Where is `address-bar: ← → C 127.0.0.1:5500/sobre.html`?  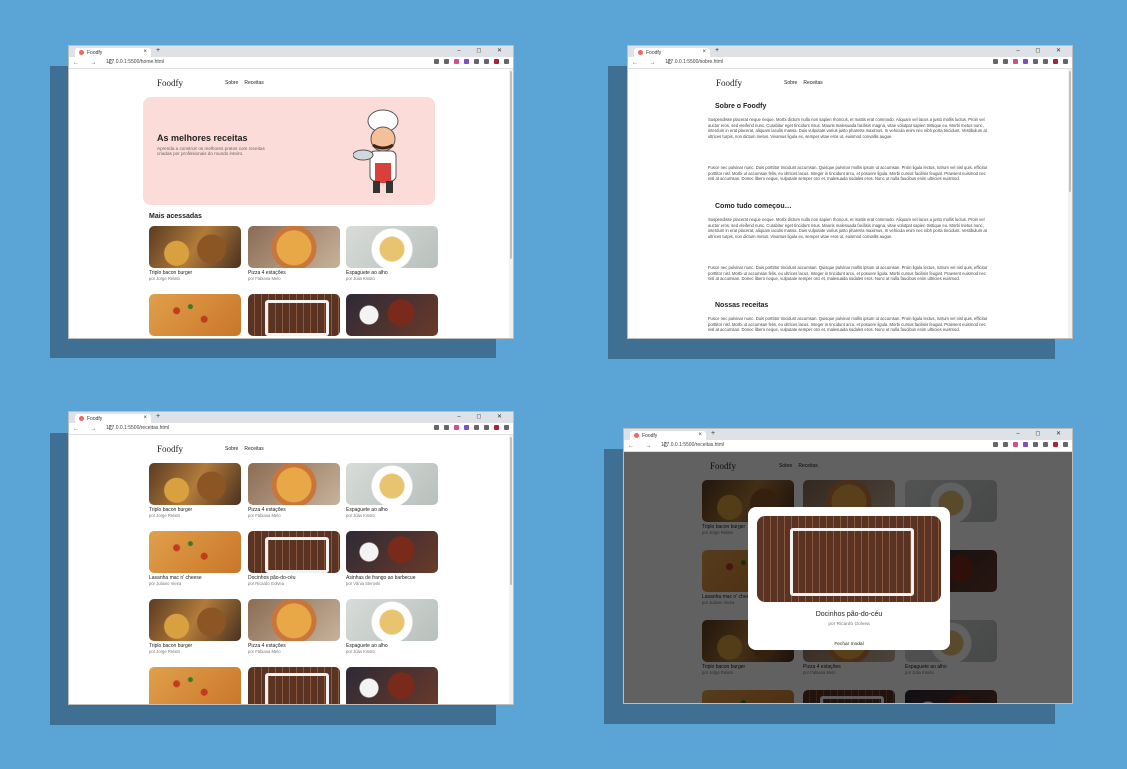
address-bar: ← → C 127.0.0.1:5500/sobre.html is located at coordinates (850, 63).